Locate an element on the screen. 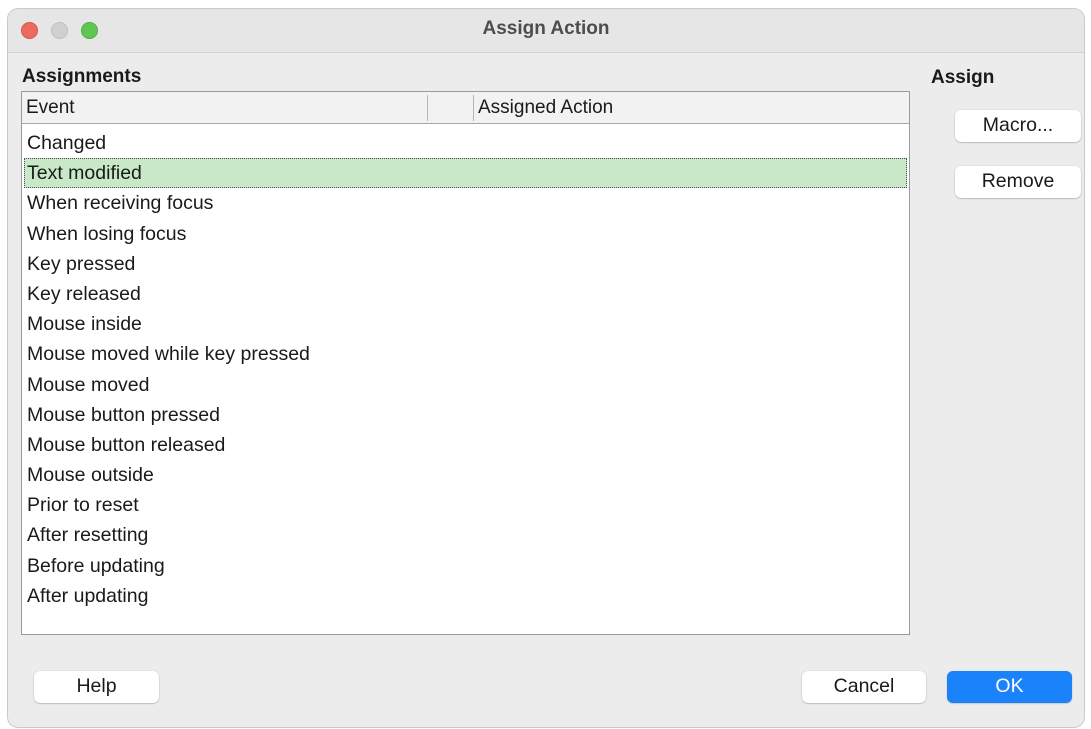  title-bar: Assign Action is located at coordinates (546, 31).